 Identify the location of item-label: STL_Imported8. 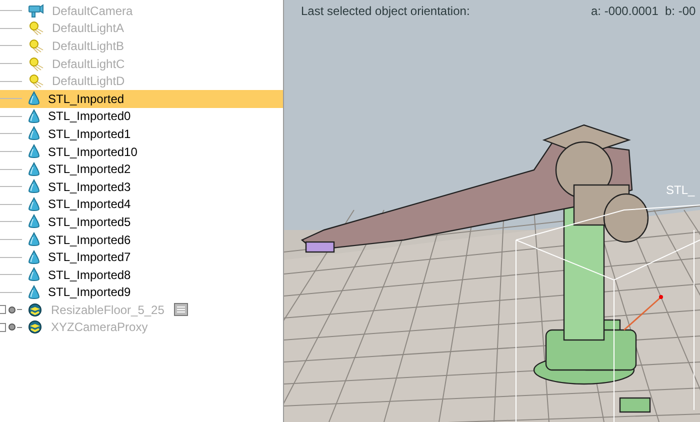
(89, 275).